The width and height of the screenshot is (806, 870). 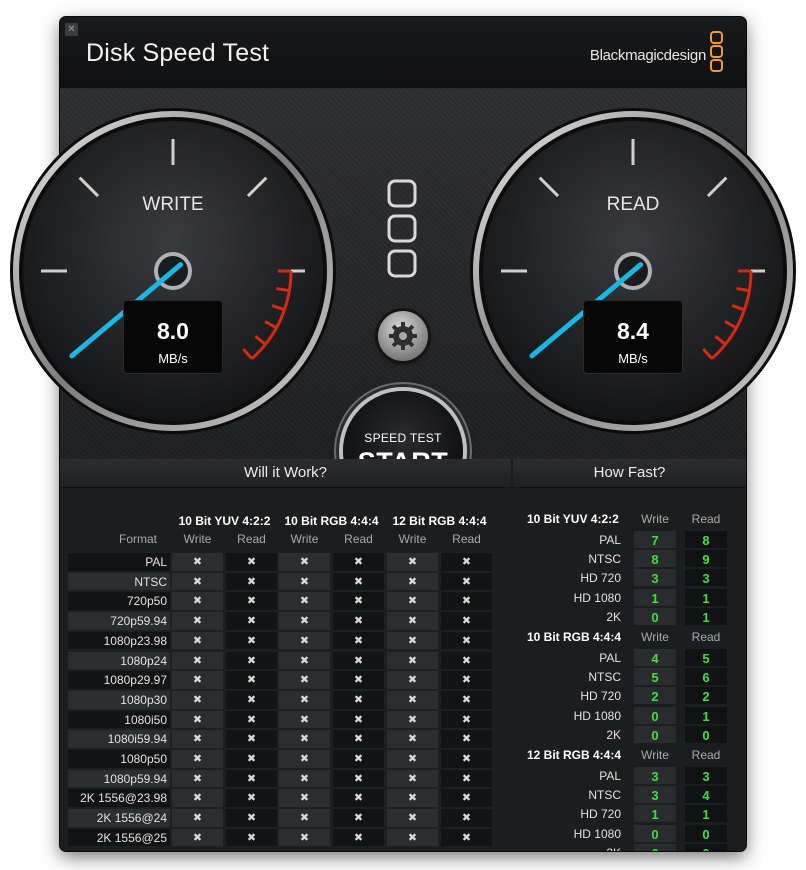 What do you see at coordinates (655, 696) in the screenshot?
I see `how-fast-write-value: 2` at bounding box center [655, 696].